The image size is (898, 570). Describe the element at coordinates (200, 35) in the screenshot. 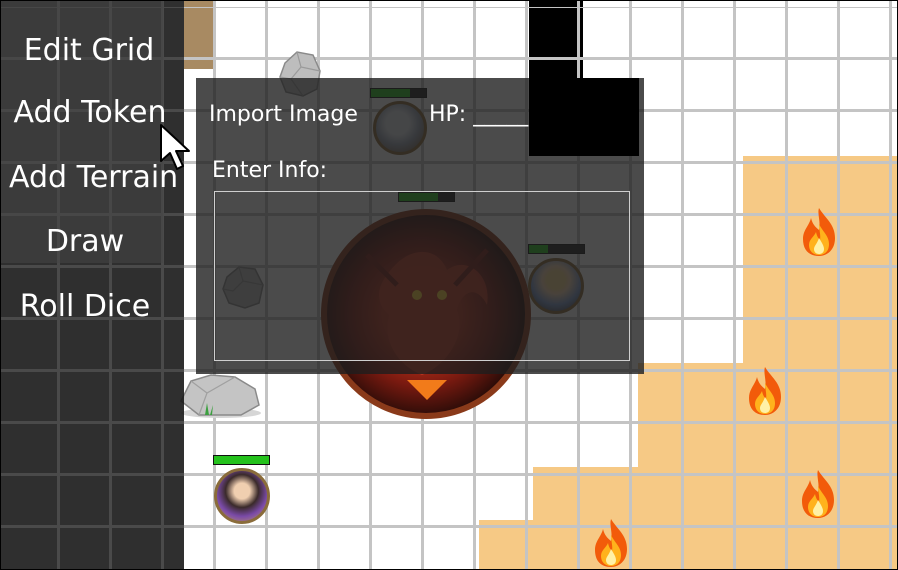

I see `dirt-terrain` at that location.